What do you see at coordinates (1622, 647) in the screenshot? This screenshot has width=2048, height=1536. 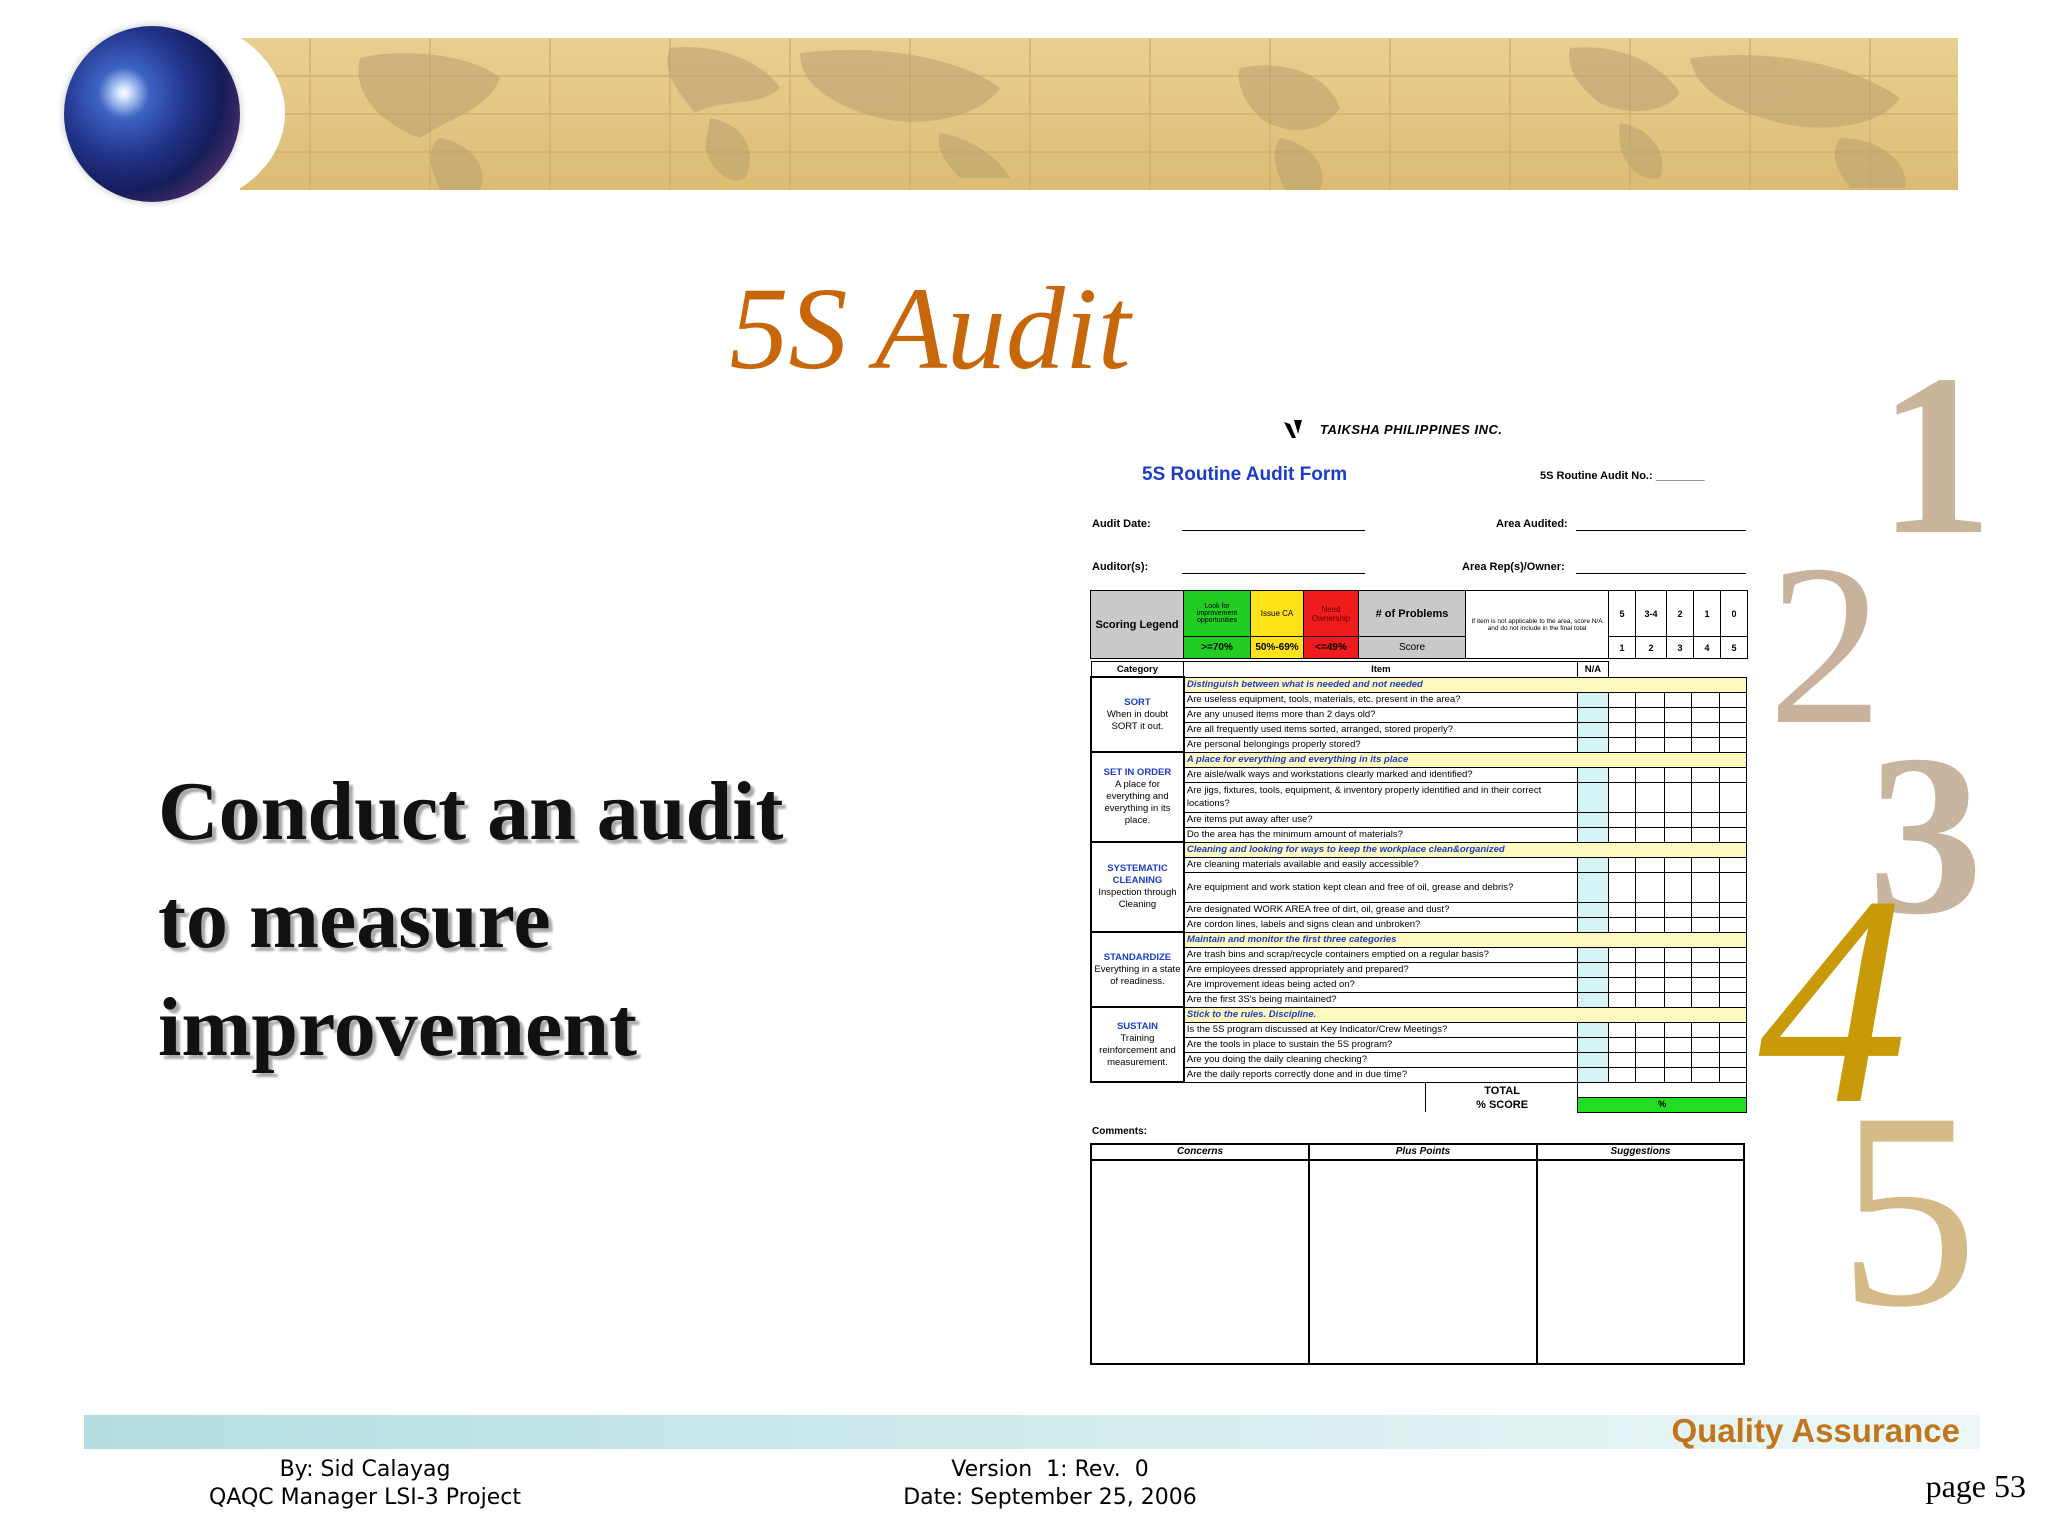 I see `score-value: 1` at bounding box center [1622, 647].